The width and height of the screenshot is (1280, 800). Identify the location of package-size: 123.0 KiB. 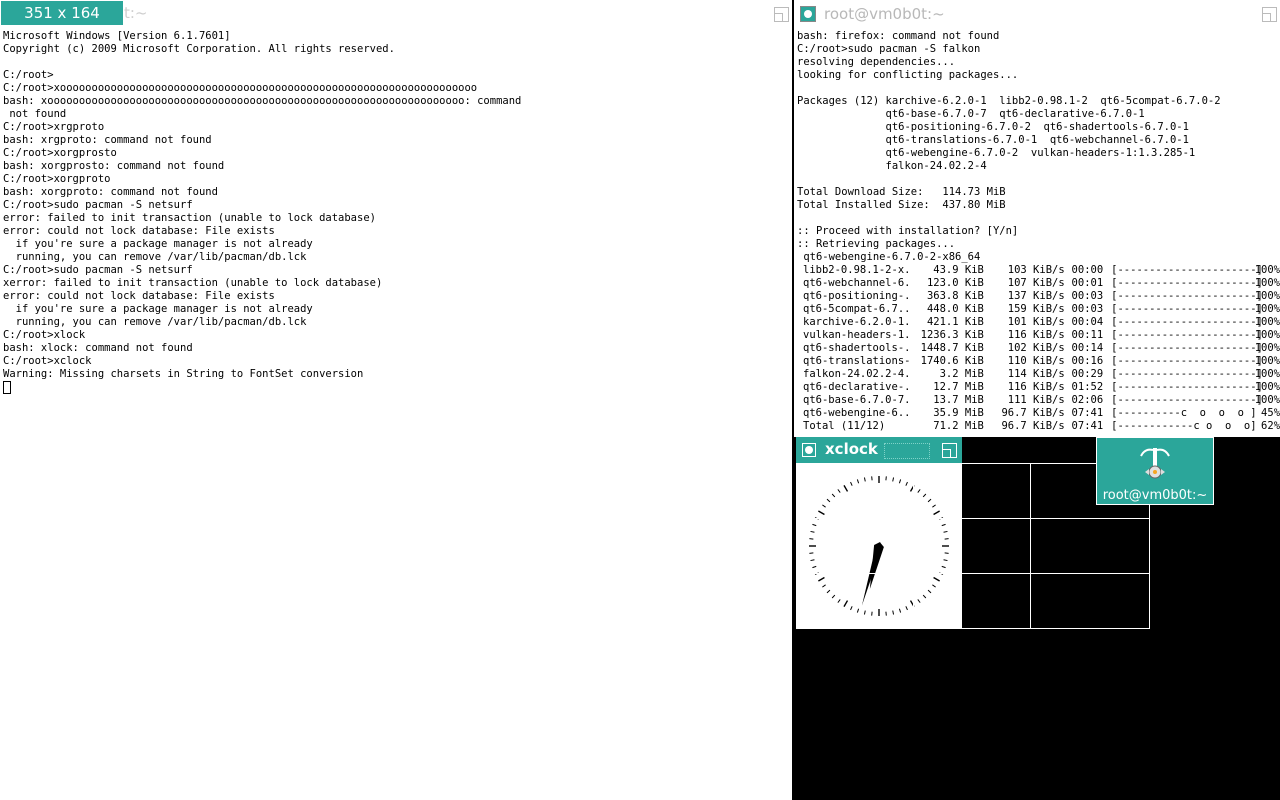
(955, 283).